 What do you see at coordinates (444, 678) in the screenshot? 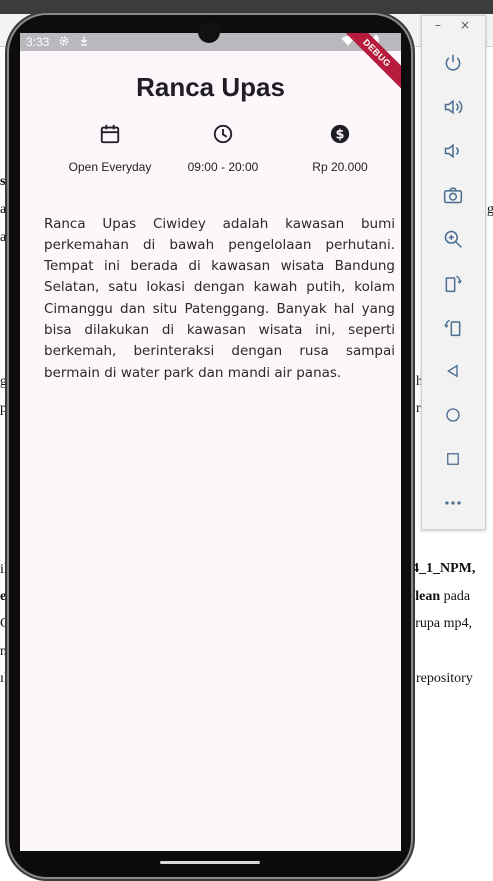
I see `bg-text-line: repository` at bounding box center [444, 678].